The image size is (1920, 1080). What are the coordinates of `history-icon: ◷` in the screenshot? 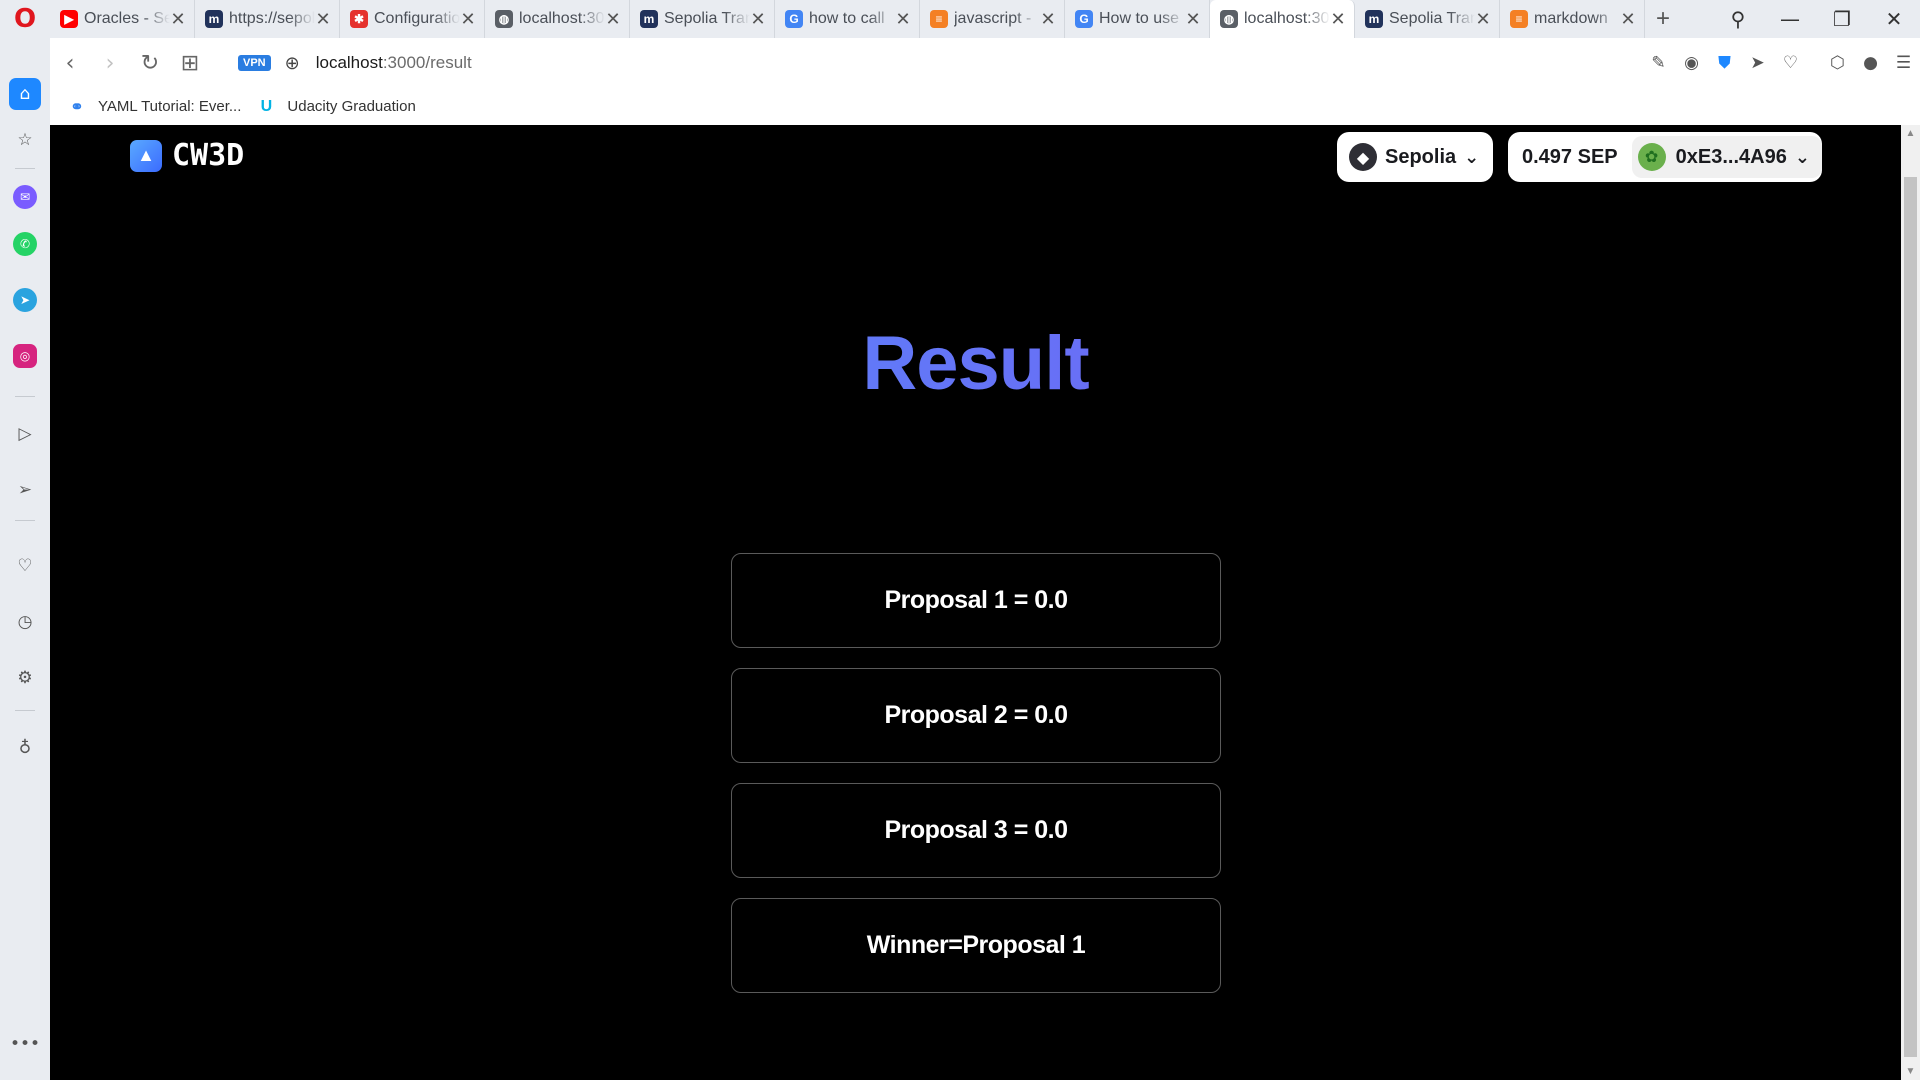 It's located at (25, 622).